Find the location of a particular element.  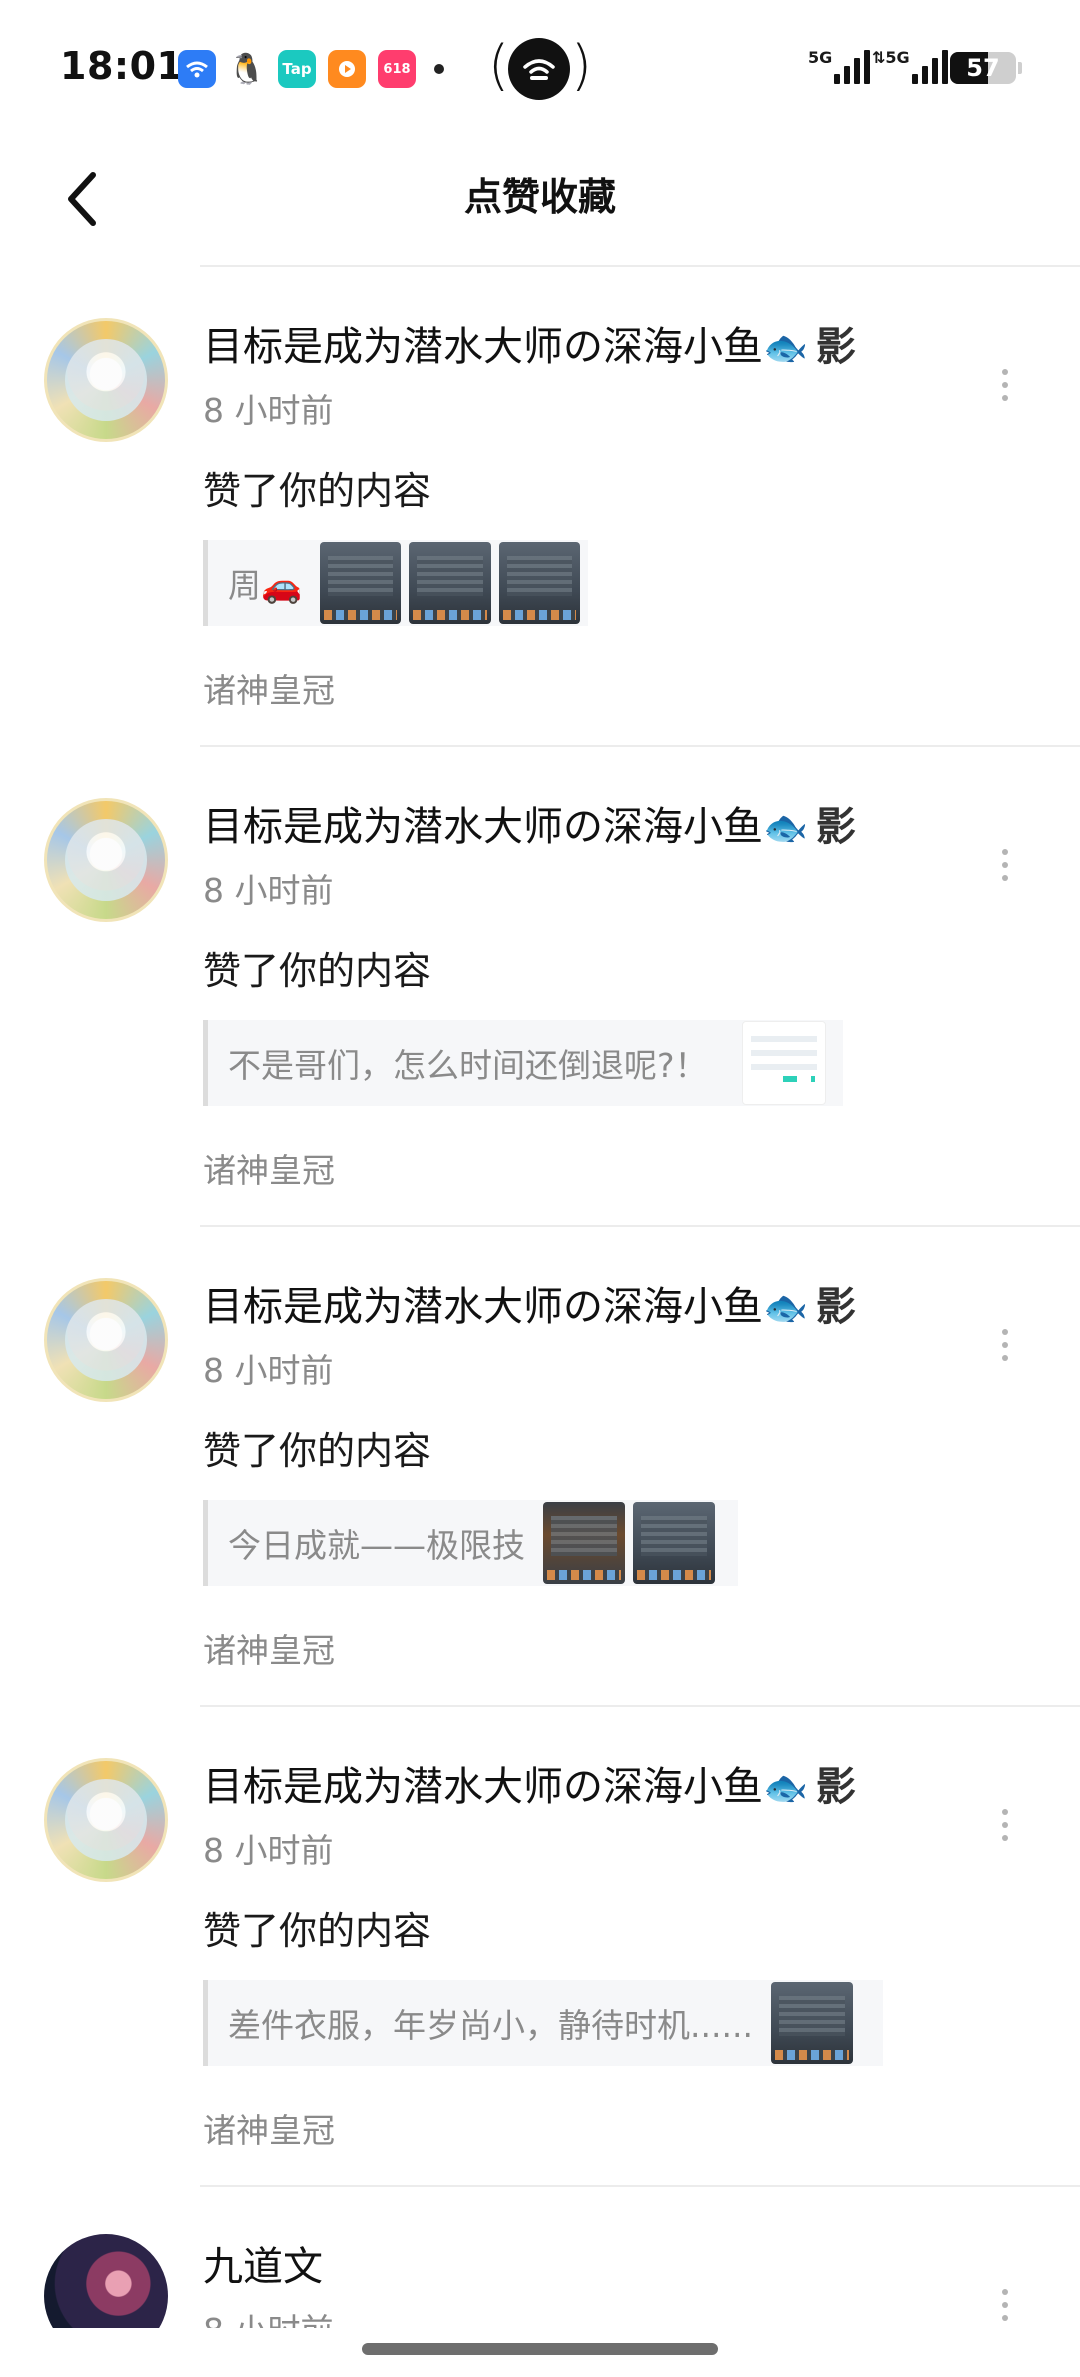

top-nav-bar: 点赞收藏 is located at coordinates (540, 200).